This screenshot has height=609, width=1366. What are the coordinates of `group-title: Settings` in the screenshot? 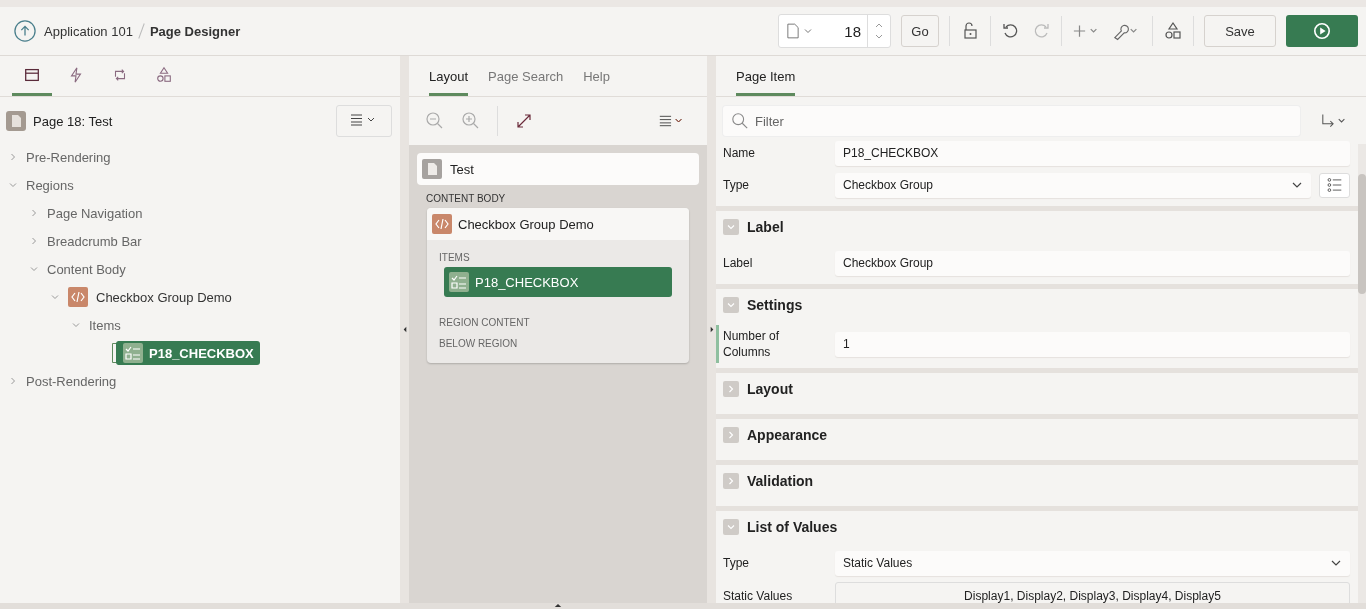 It's located at (775, 305).